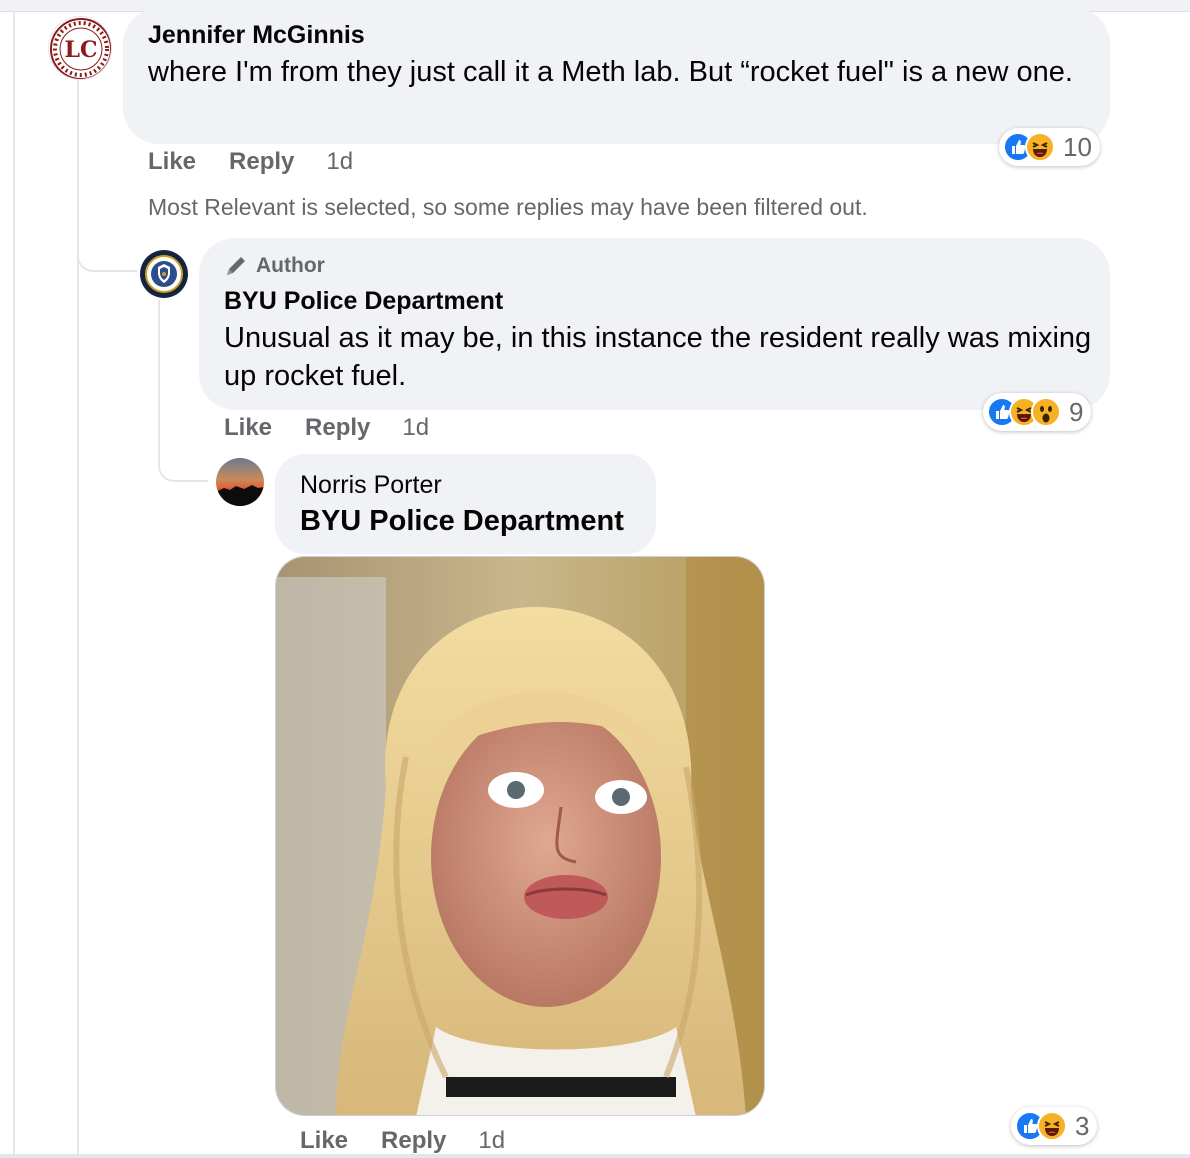  I want to click on avatar: LC, so click(80, 48).